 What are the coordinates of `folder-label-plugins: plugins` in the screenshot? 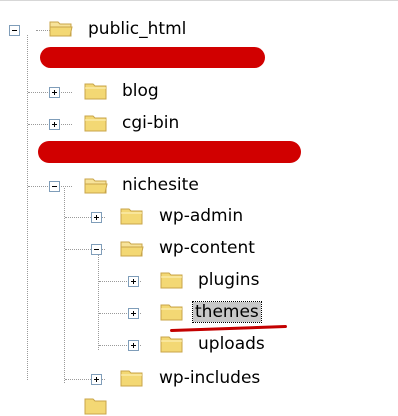 It's located at (228, 280).